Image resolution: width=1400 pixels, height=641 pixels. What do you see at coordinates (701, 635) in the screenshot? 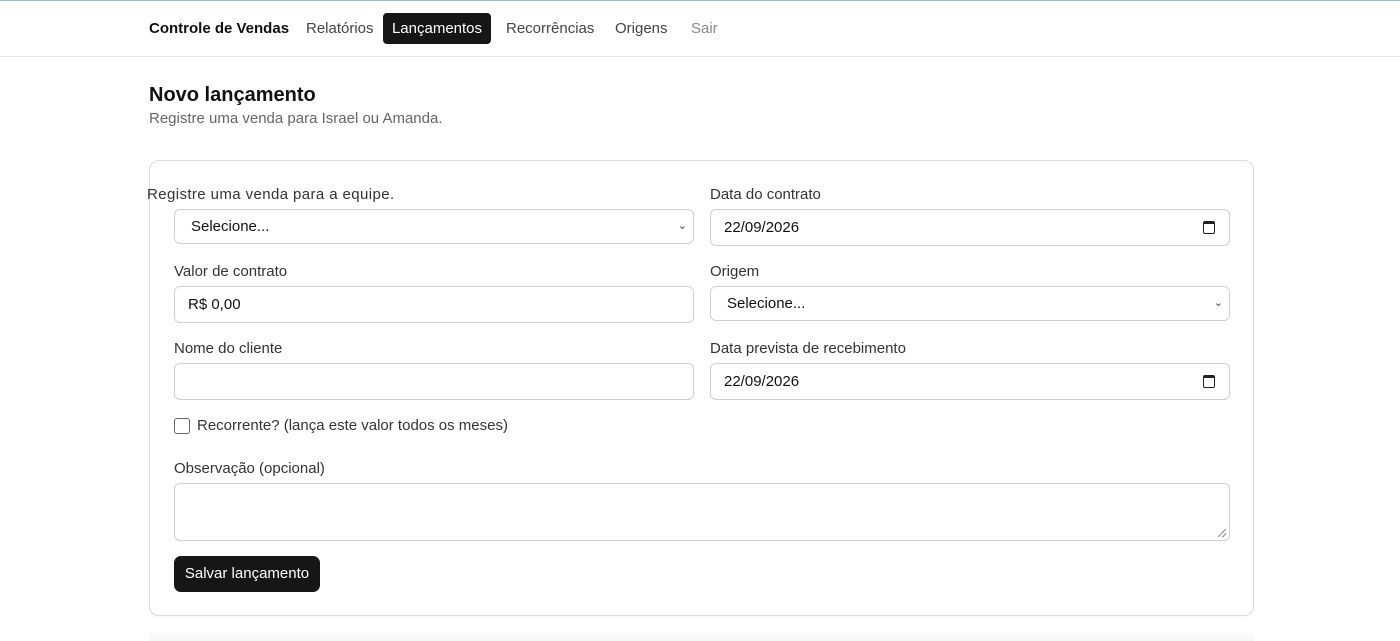
I see `page-bottom-fade` at bounding box center [701, 635].